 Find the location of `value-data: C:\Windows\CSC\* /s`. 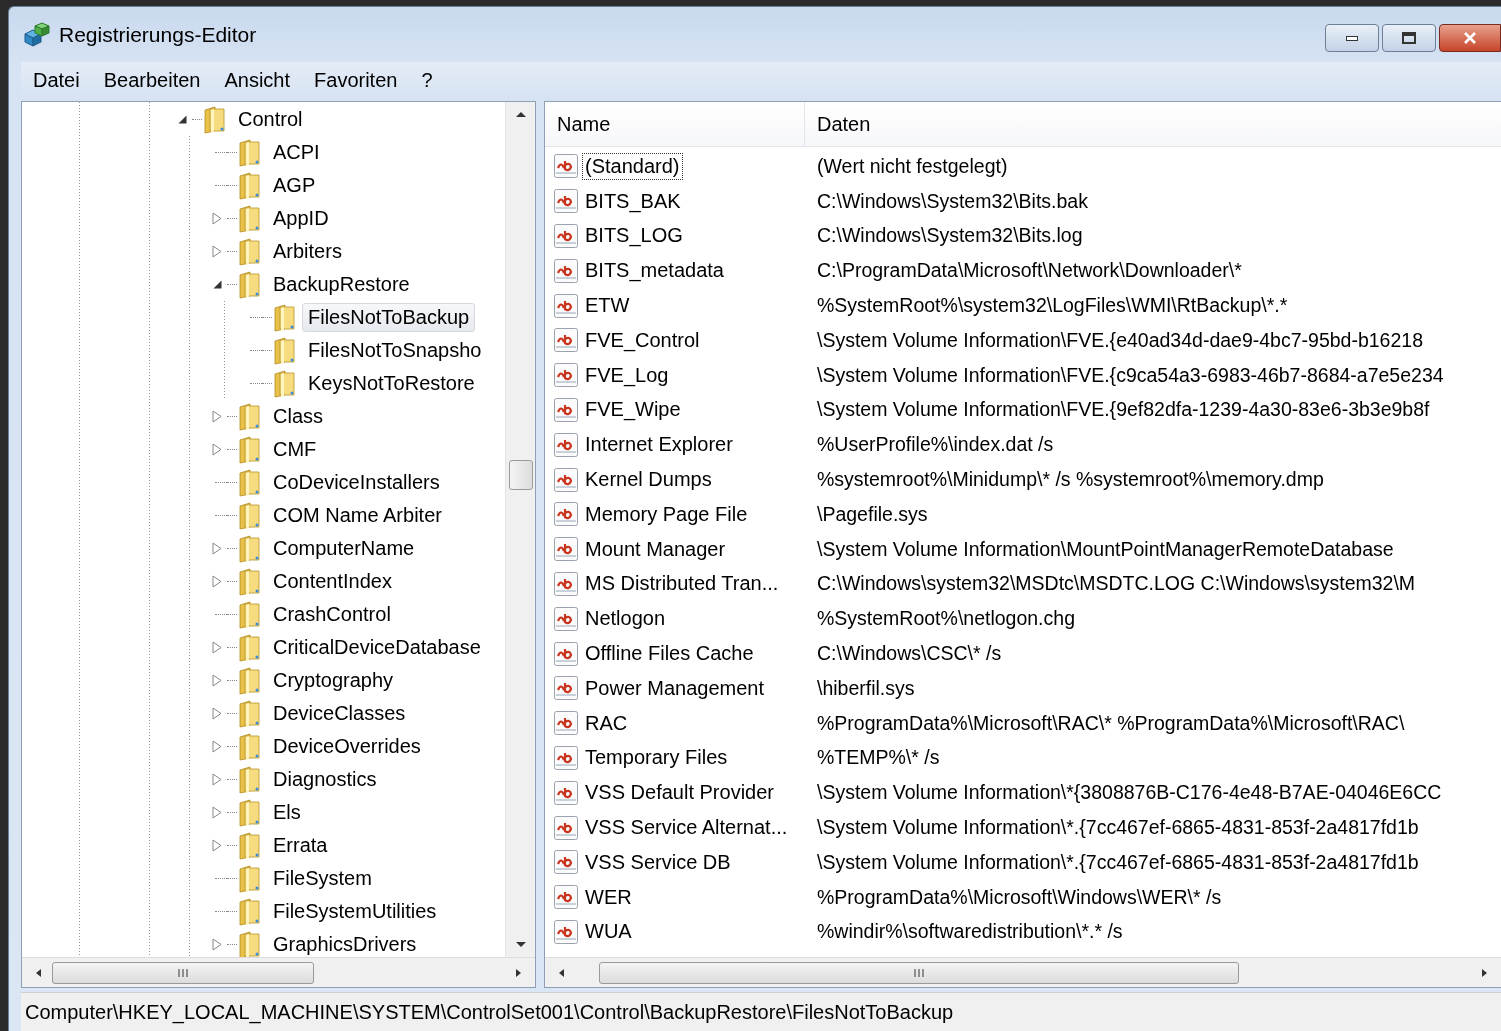

value-data: C:\Windows\CSC\* /s is located at coordinates (909, 654).